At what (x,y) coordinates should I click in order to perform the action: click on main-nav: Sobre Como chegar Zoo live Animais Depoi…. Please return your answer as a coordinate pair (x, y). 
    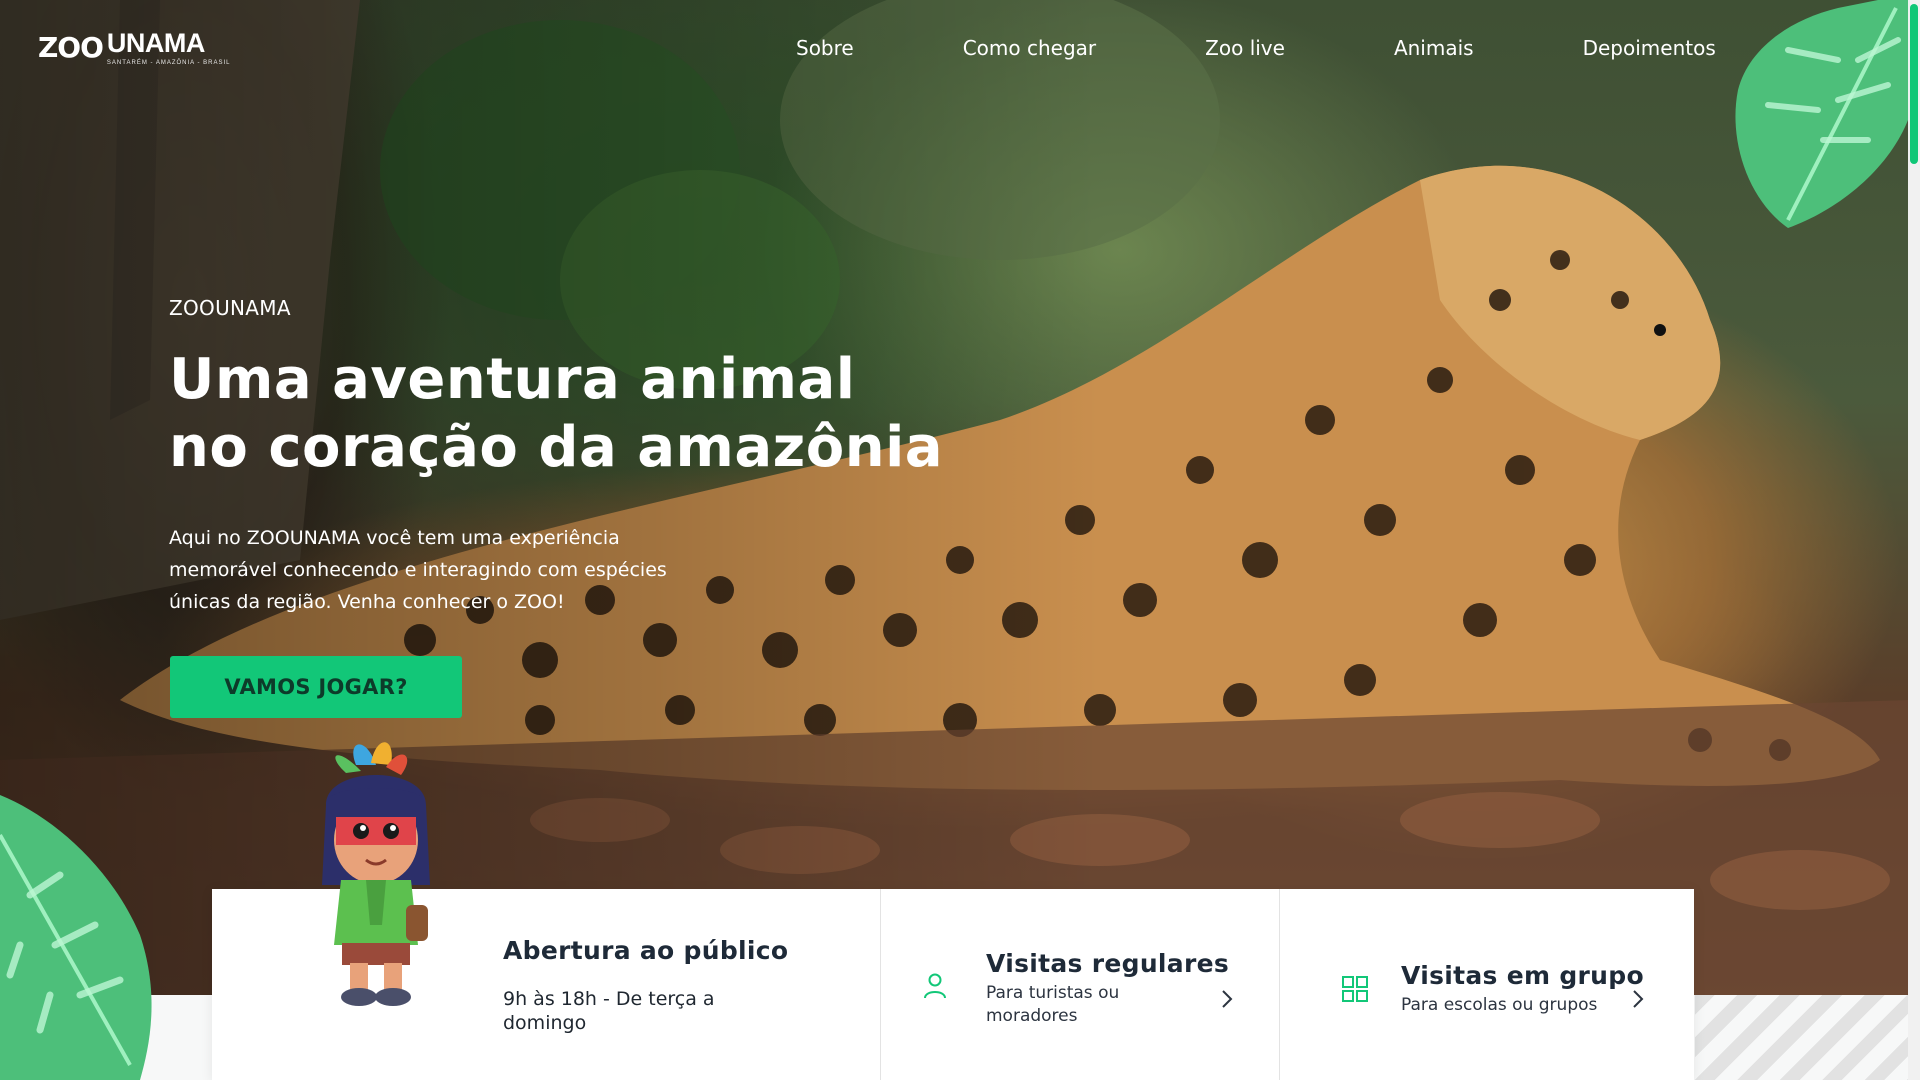
    Looking at the image, I should click on (1256, 48).